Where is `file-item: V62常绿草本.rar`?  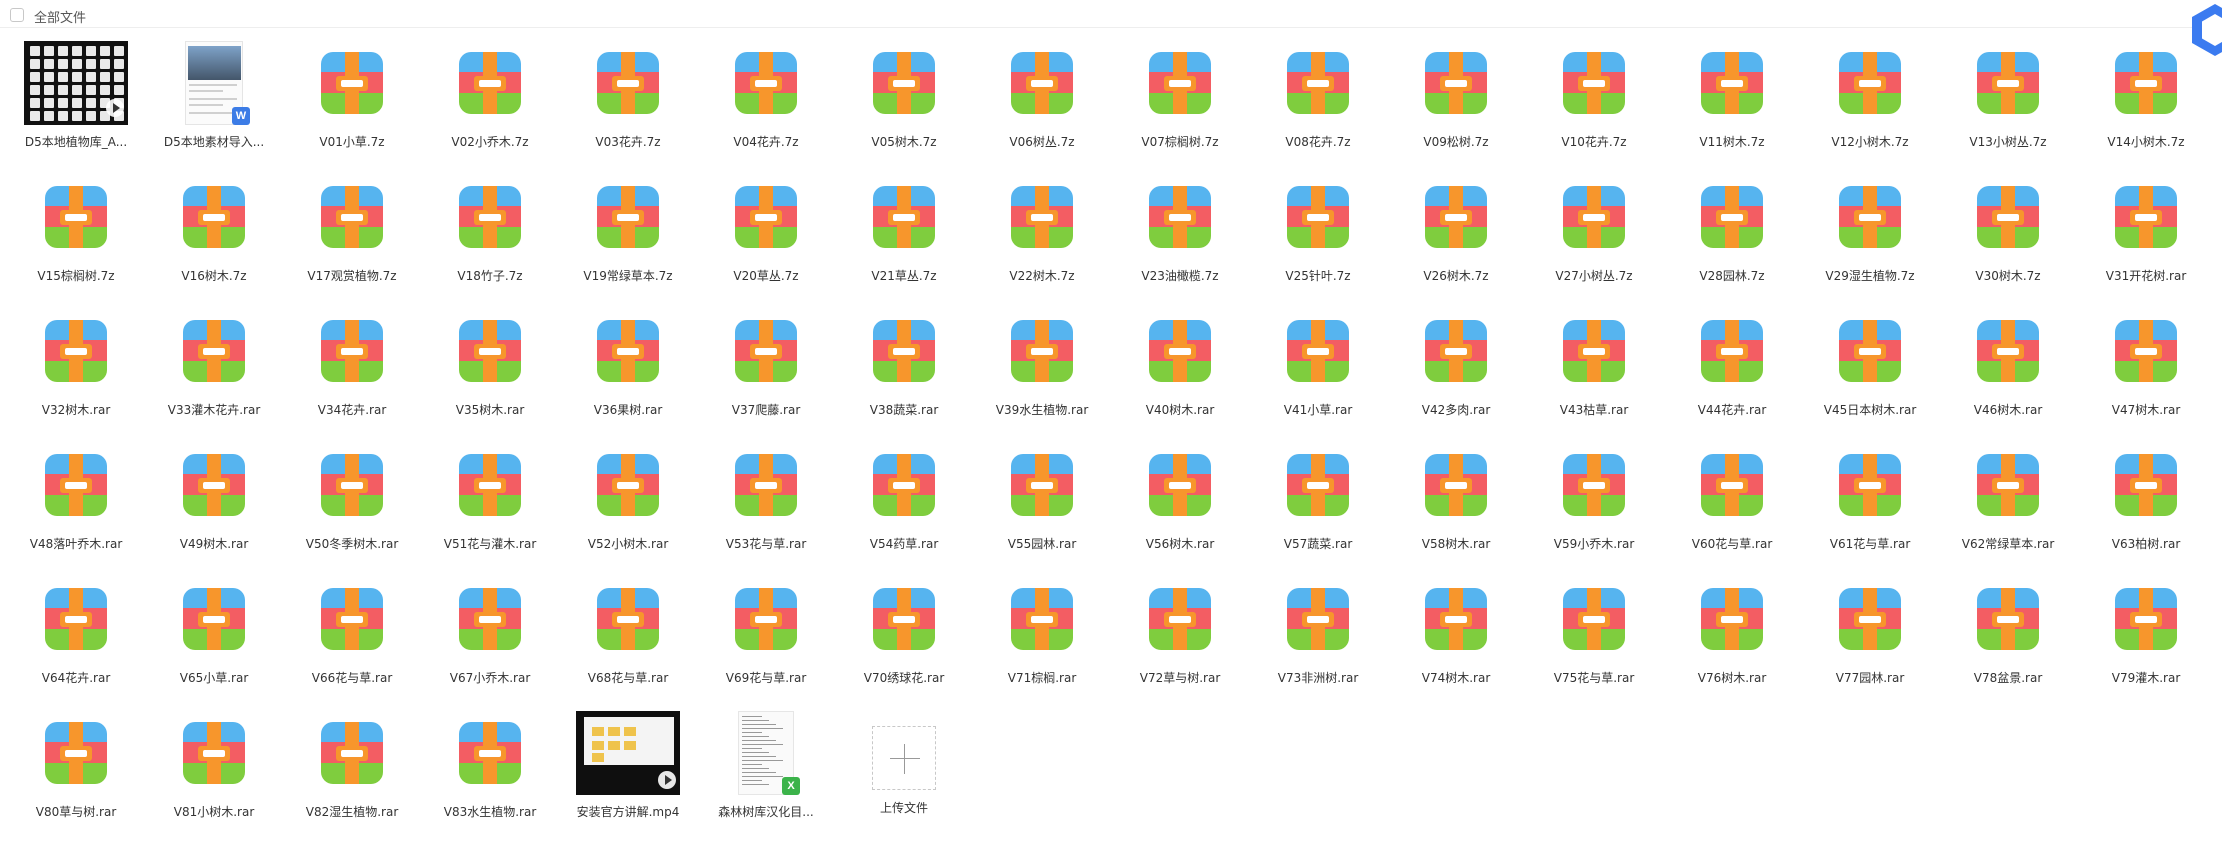 file-item: V62常绿草本.rar is located at coordinates (2008, 505).